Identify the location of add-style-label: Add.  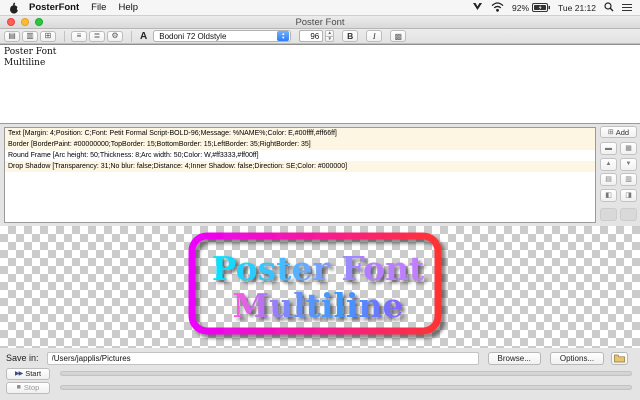
(622, 132).